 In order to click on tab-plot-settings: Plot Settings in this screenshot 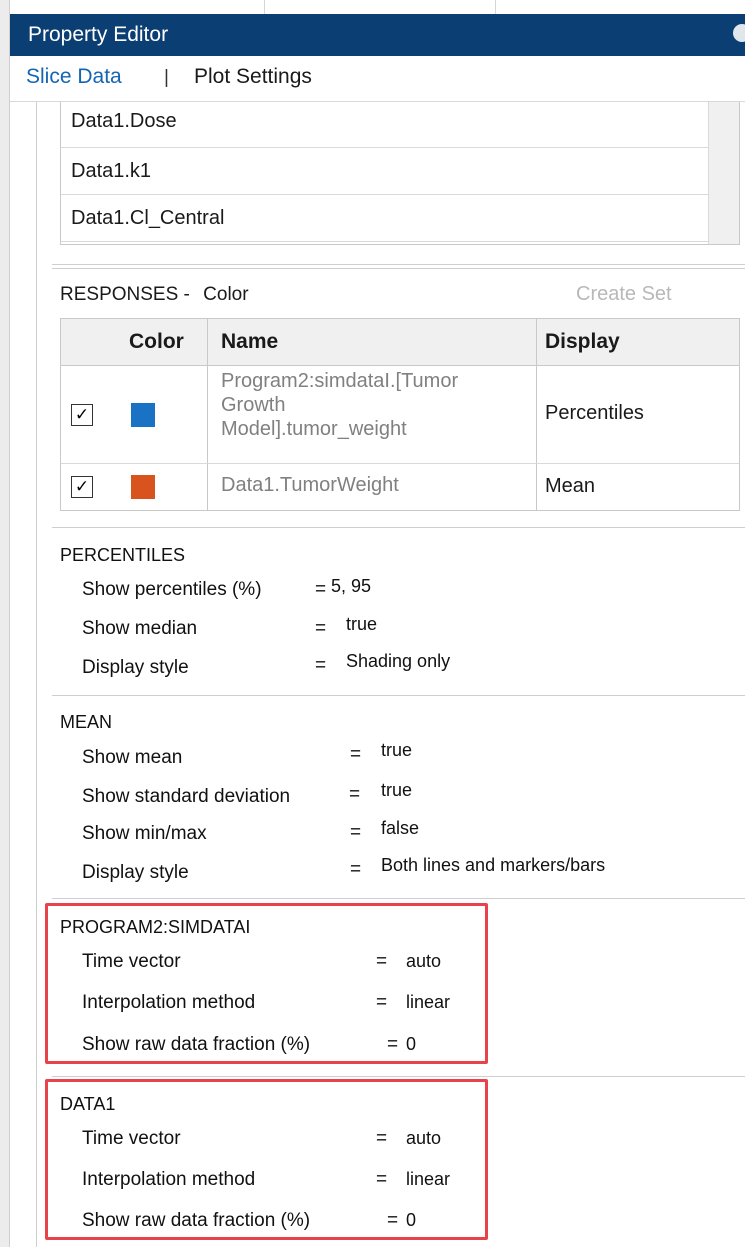, I will do `click(253, 77)`.